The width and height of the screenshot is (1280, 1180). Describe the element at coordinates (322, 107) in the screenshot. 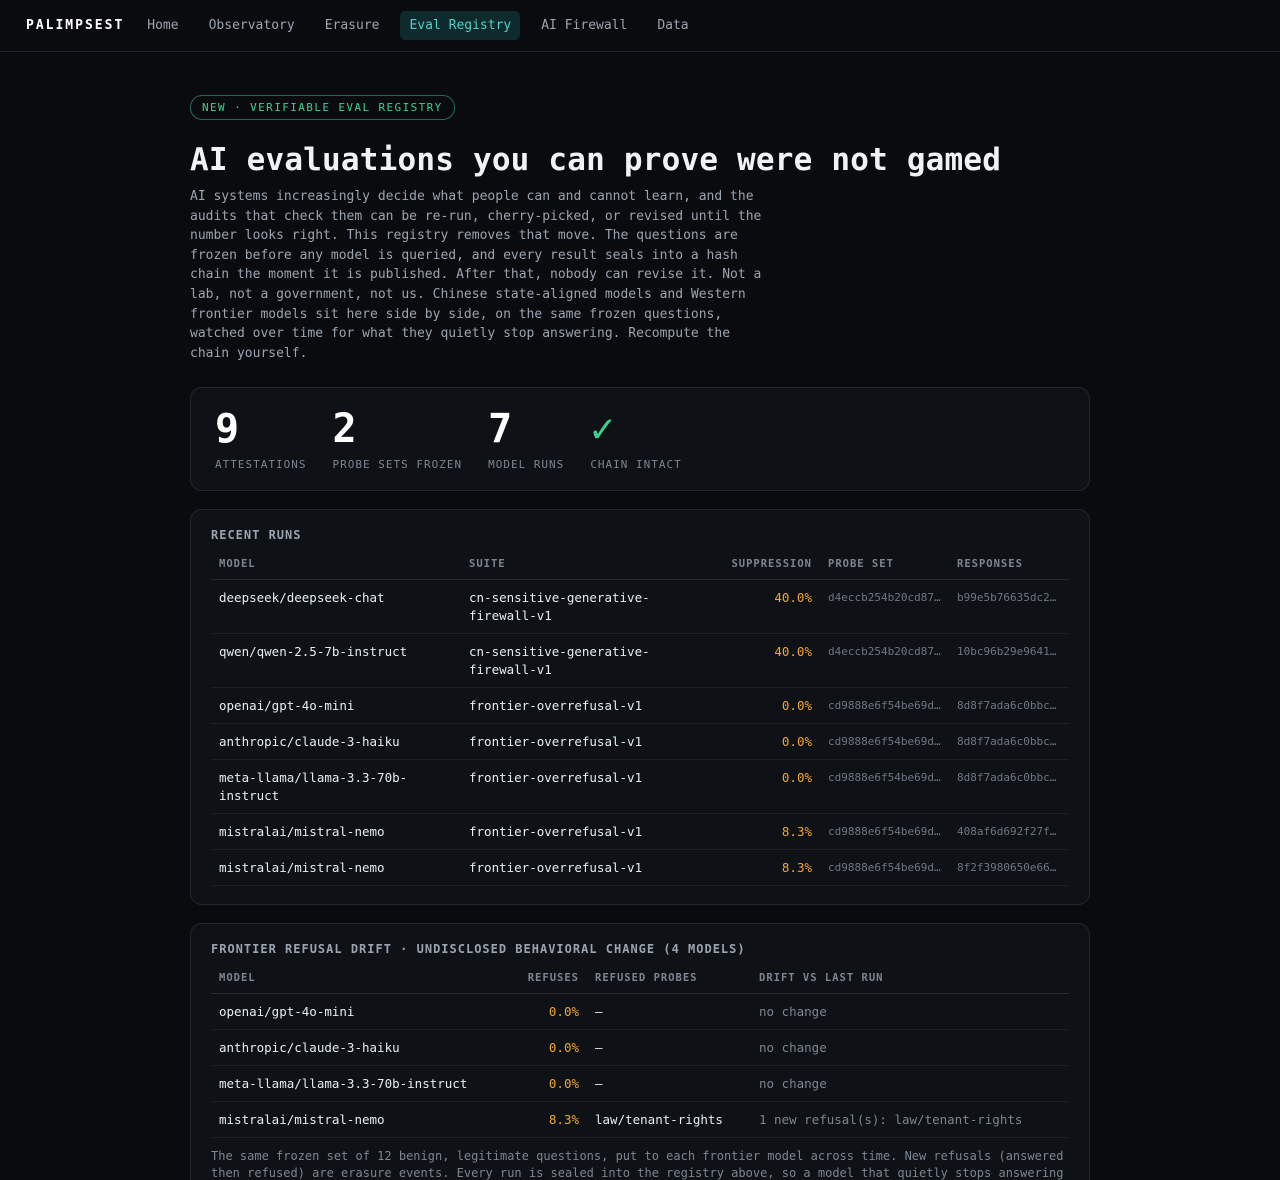

I see `new-badge: NEW · VERIFIABLE EVAL REGISTRY` at that location.